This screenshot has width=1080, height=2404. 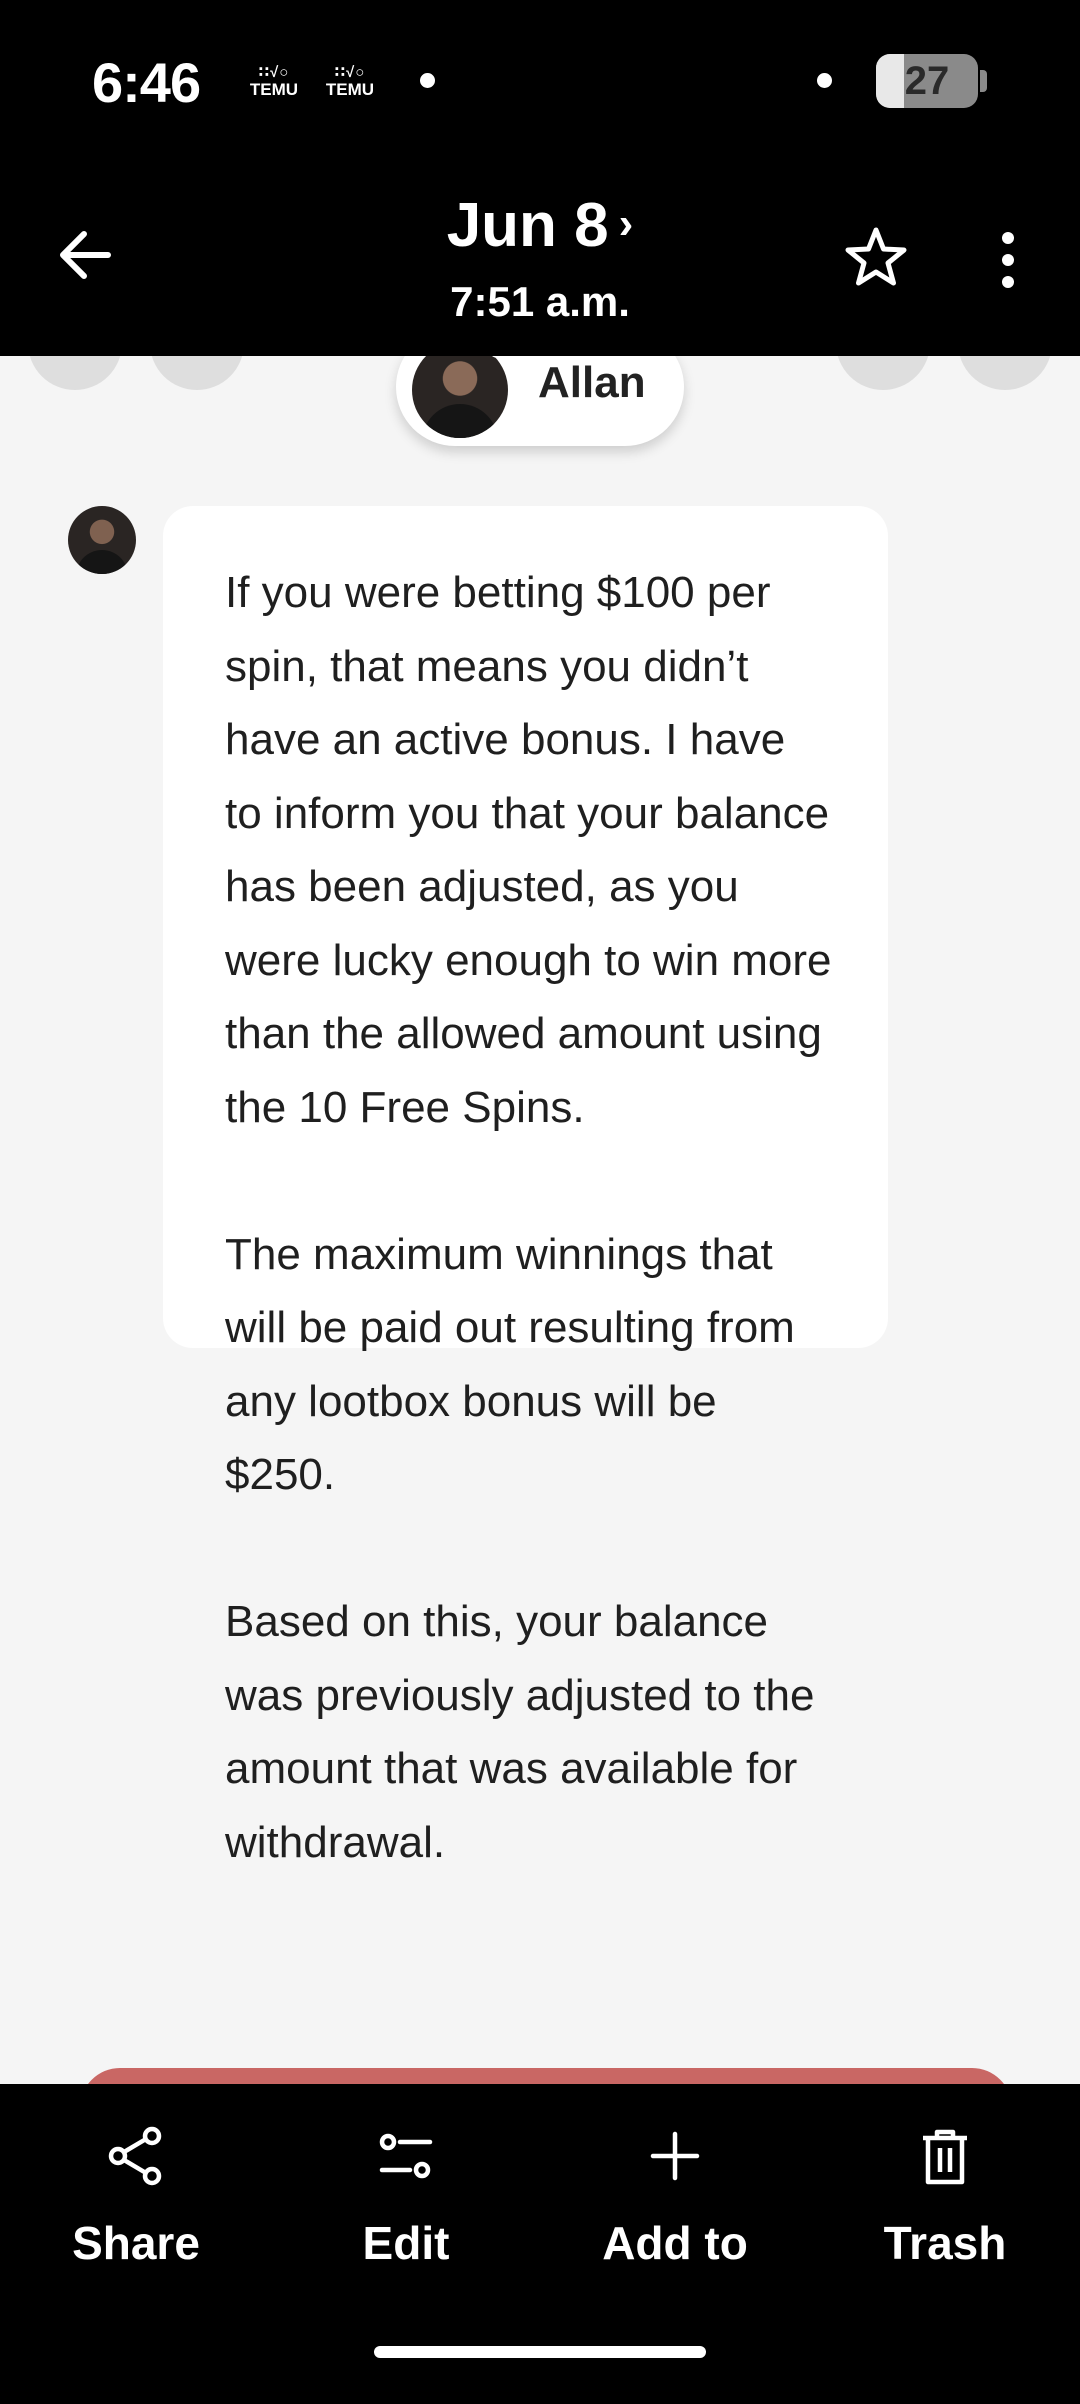 What do you see at coordinates (102, 540) in the screenshot?
I see `message-avatar` at bounding box center [102, 540].